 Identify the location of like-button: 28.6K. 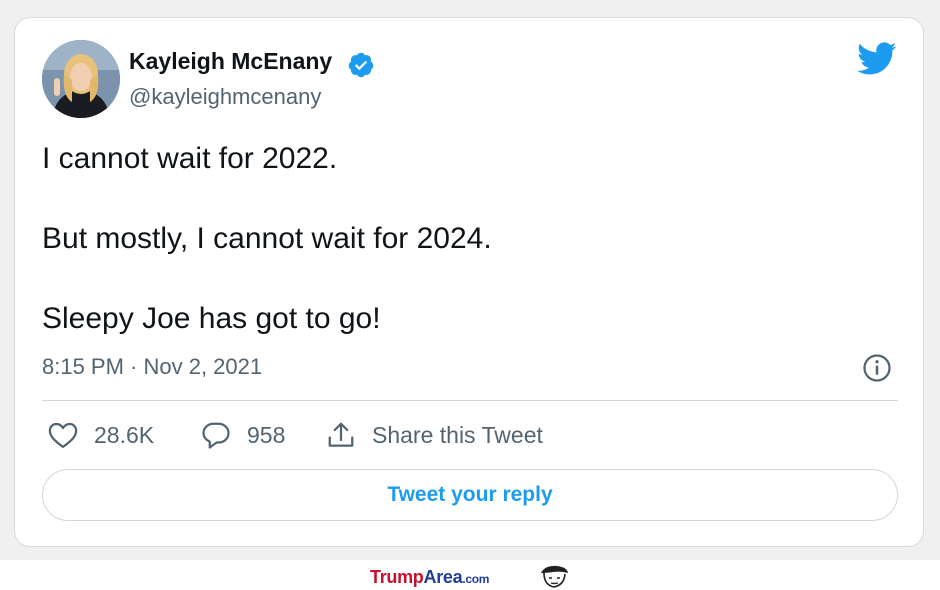
(101, 435).